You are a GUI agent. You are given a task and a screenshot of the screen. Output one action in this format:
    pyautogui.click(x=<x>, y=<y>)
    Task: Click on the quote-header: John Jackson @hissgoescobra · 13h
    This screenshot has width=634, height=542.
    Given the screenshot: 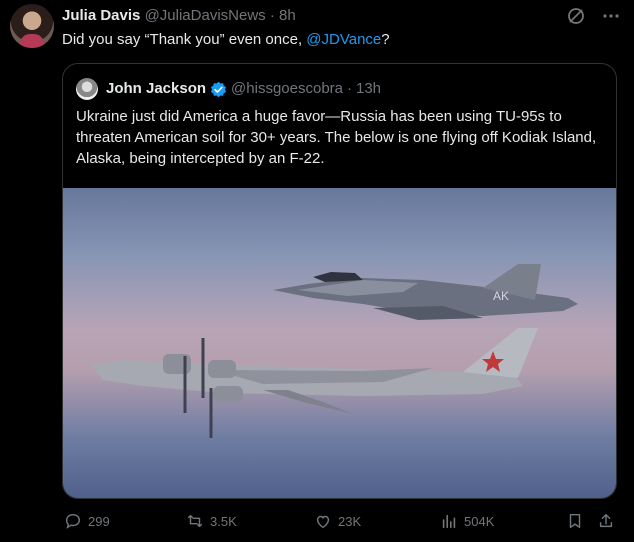 What is the action you would take?
    pyautogui.click(x=228, y=89)
    